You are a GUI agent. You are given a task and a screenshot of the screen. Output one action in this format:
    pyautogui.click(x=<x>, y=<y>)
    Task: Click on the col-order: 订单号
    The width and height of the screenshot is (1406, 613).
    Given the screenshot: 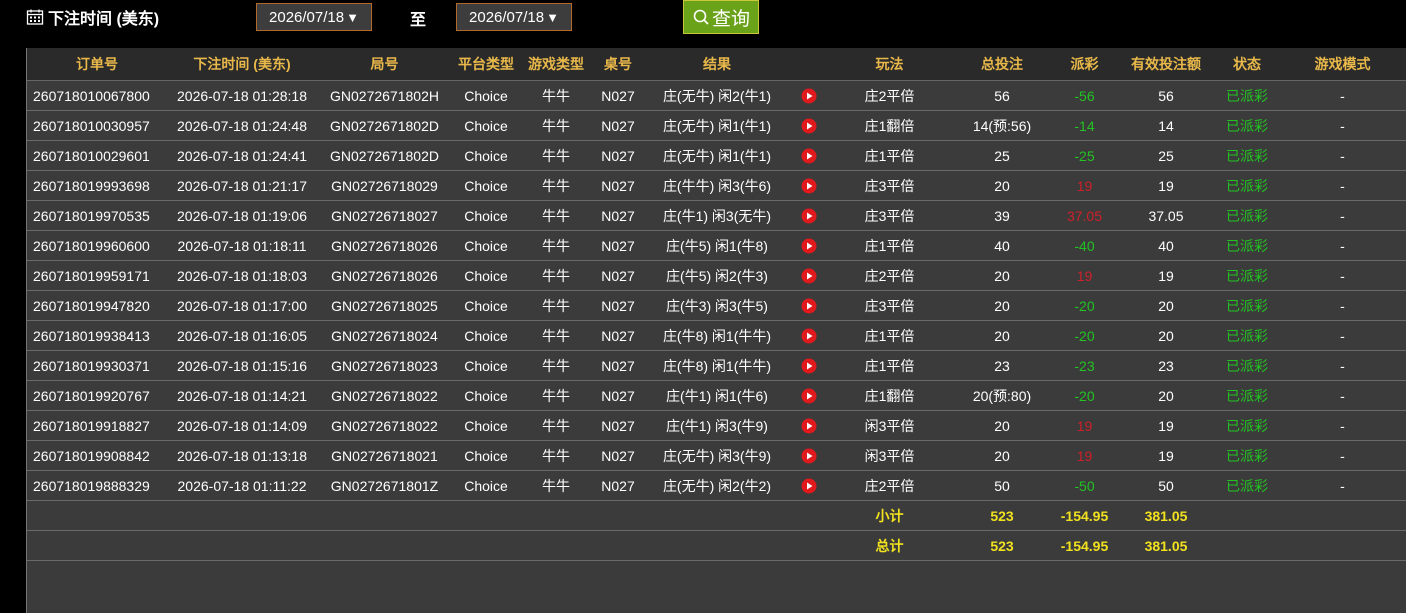 What is the action you would take?
    pyautogui.click(x=97, y=64)
    